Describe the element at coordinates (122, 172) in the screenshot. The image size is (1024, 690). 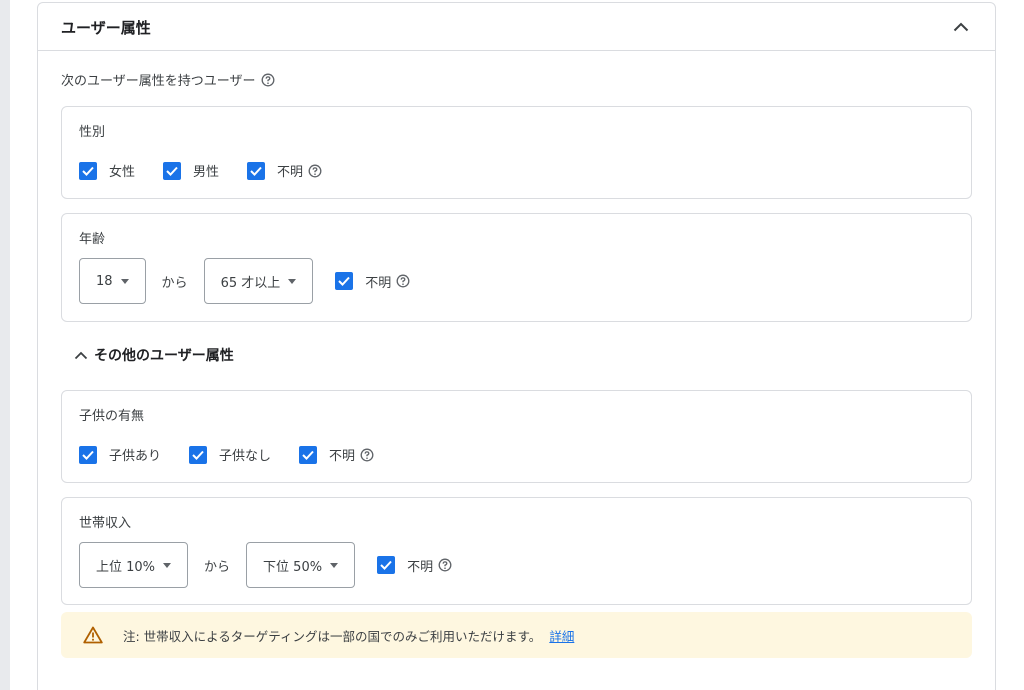
I see `gender-female-label: 女性` at that location.